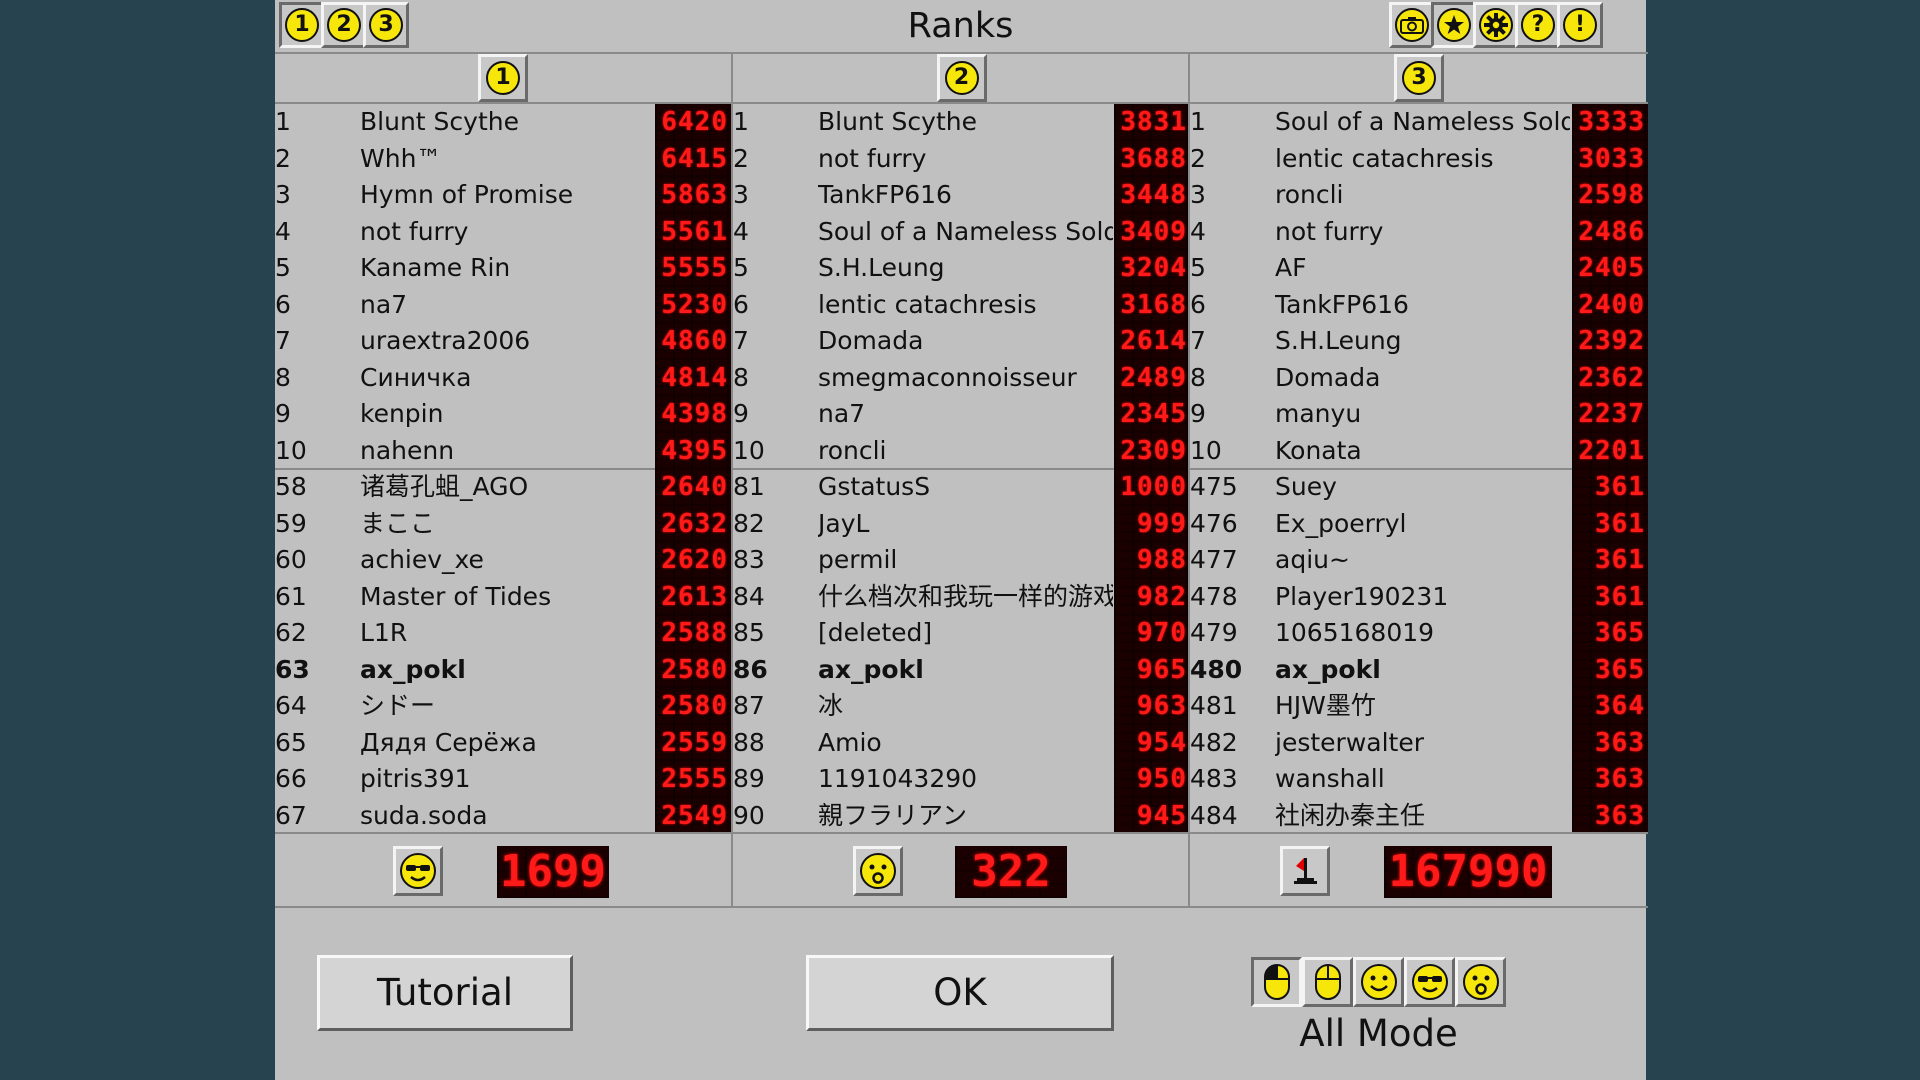  I want to click on player-name: roncli, so click(852, 450).